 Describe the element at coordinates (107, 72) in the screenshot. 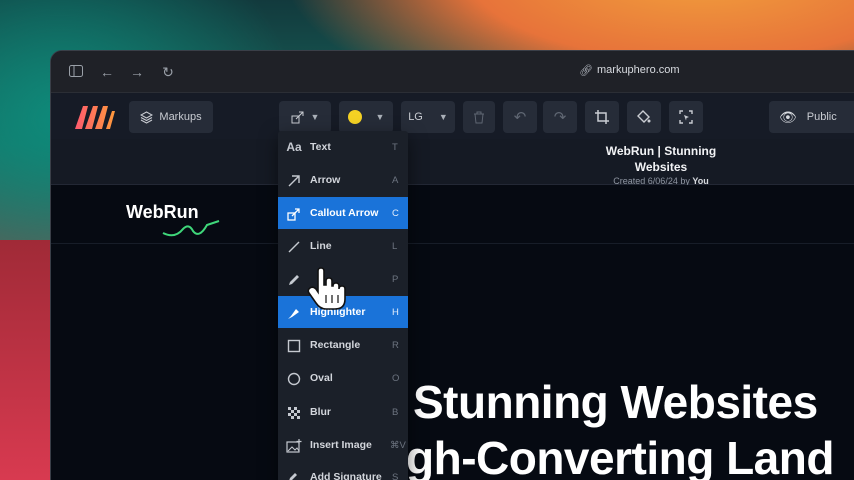

I see `back-arrow-icon: ←` at that location.